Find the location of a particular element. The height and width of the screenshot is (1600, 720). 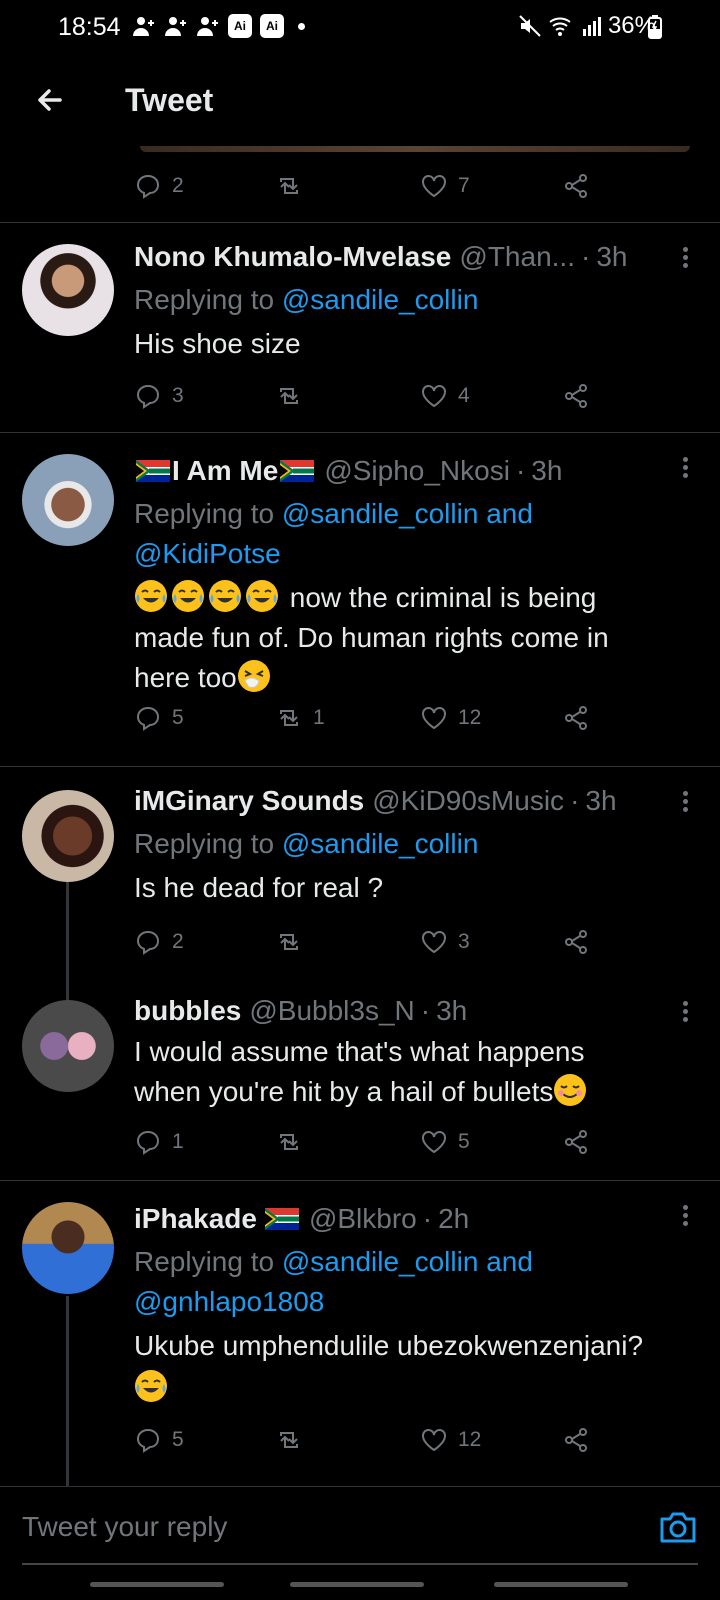

retweet-button: 1 is located at coordinates (300, 718).